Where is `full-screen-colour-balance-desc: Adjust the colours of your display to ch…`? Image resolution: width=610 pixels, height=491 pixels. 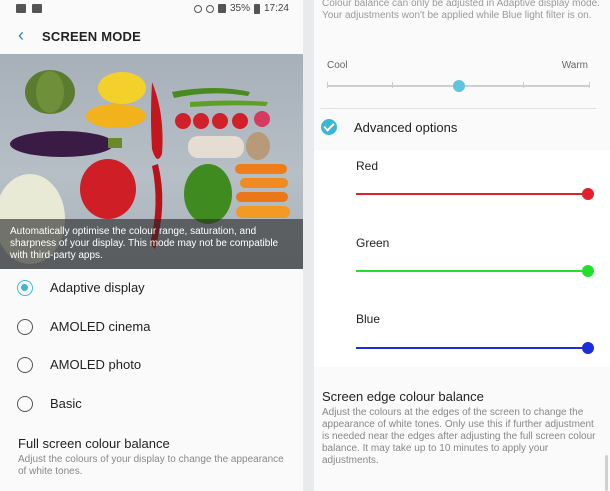 full-screen-colour-balance-desc: Adjust the colours of your display to ch… is located at coordinates (151, 465).